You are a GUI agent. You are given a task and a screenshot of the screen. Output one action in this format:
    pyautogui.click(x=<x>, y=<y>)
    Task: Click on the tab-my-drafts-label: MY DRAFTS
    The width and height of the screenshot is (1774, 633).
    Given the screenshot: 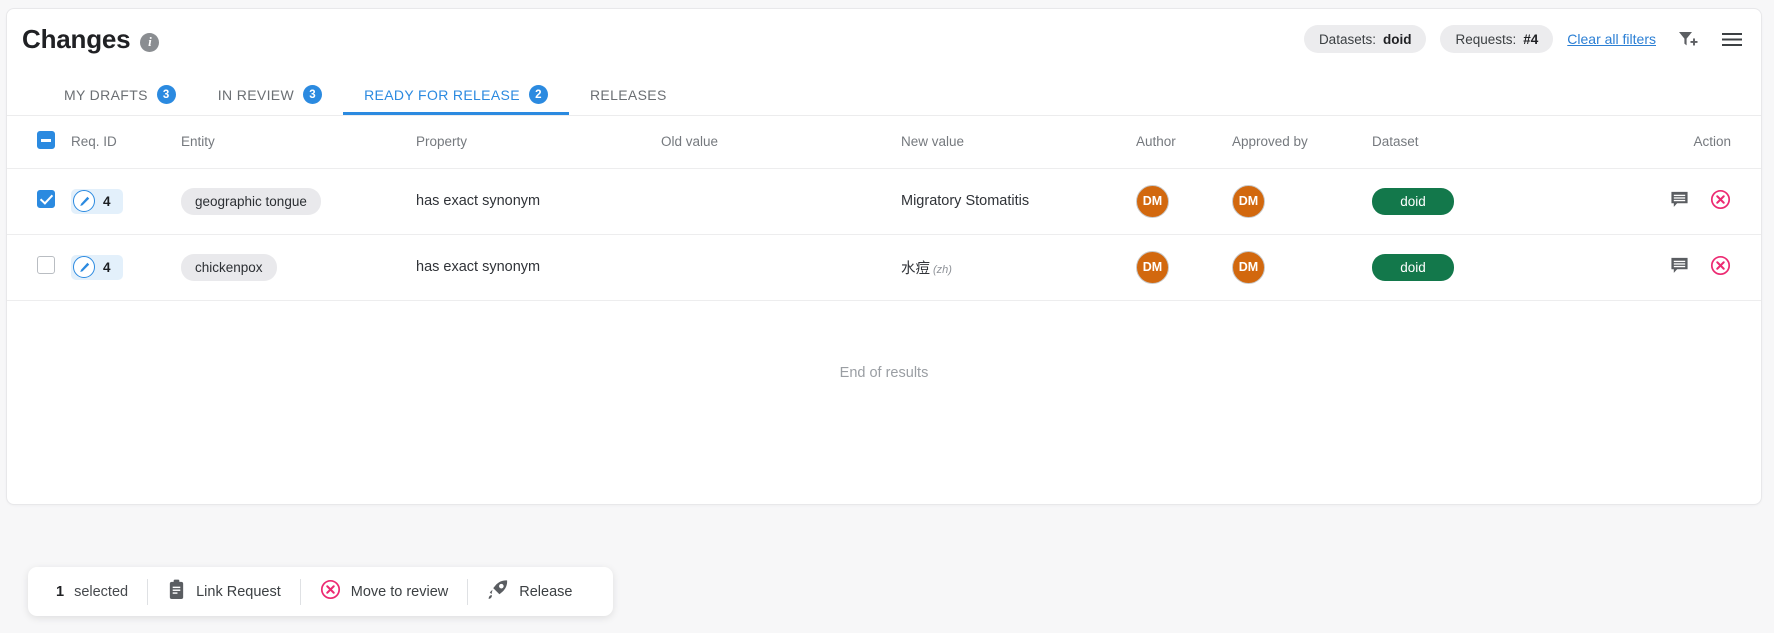 What is the action you would take?
    pyautogui.click(x=106, y=94)
    